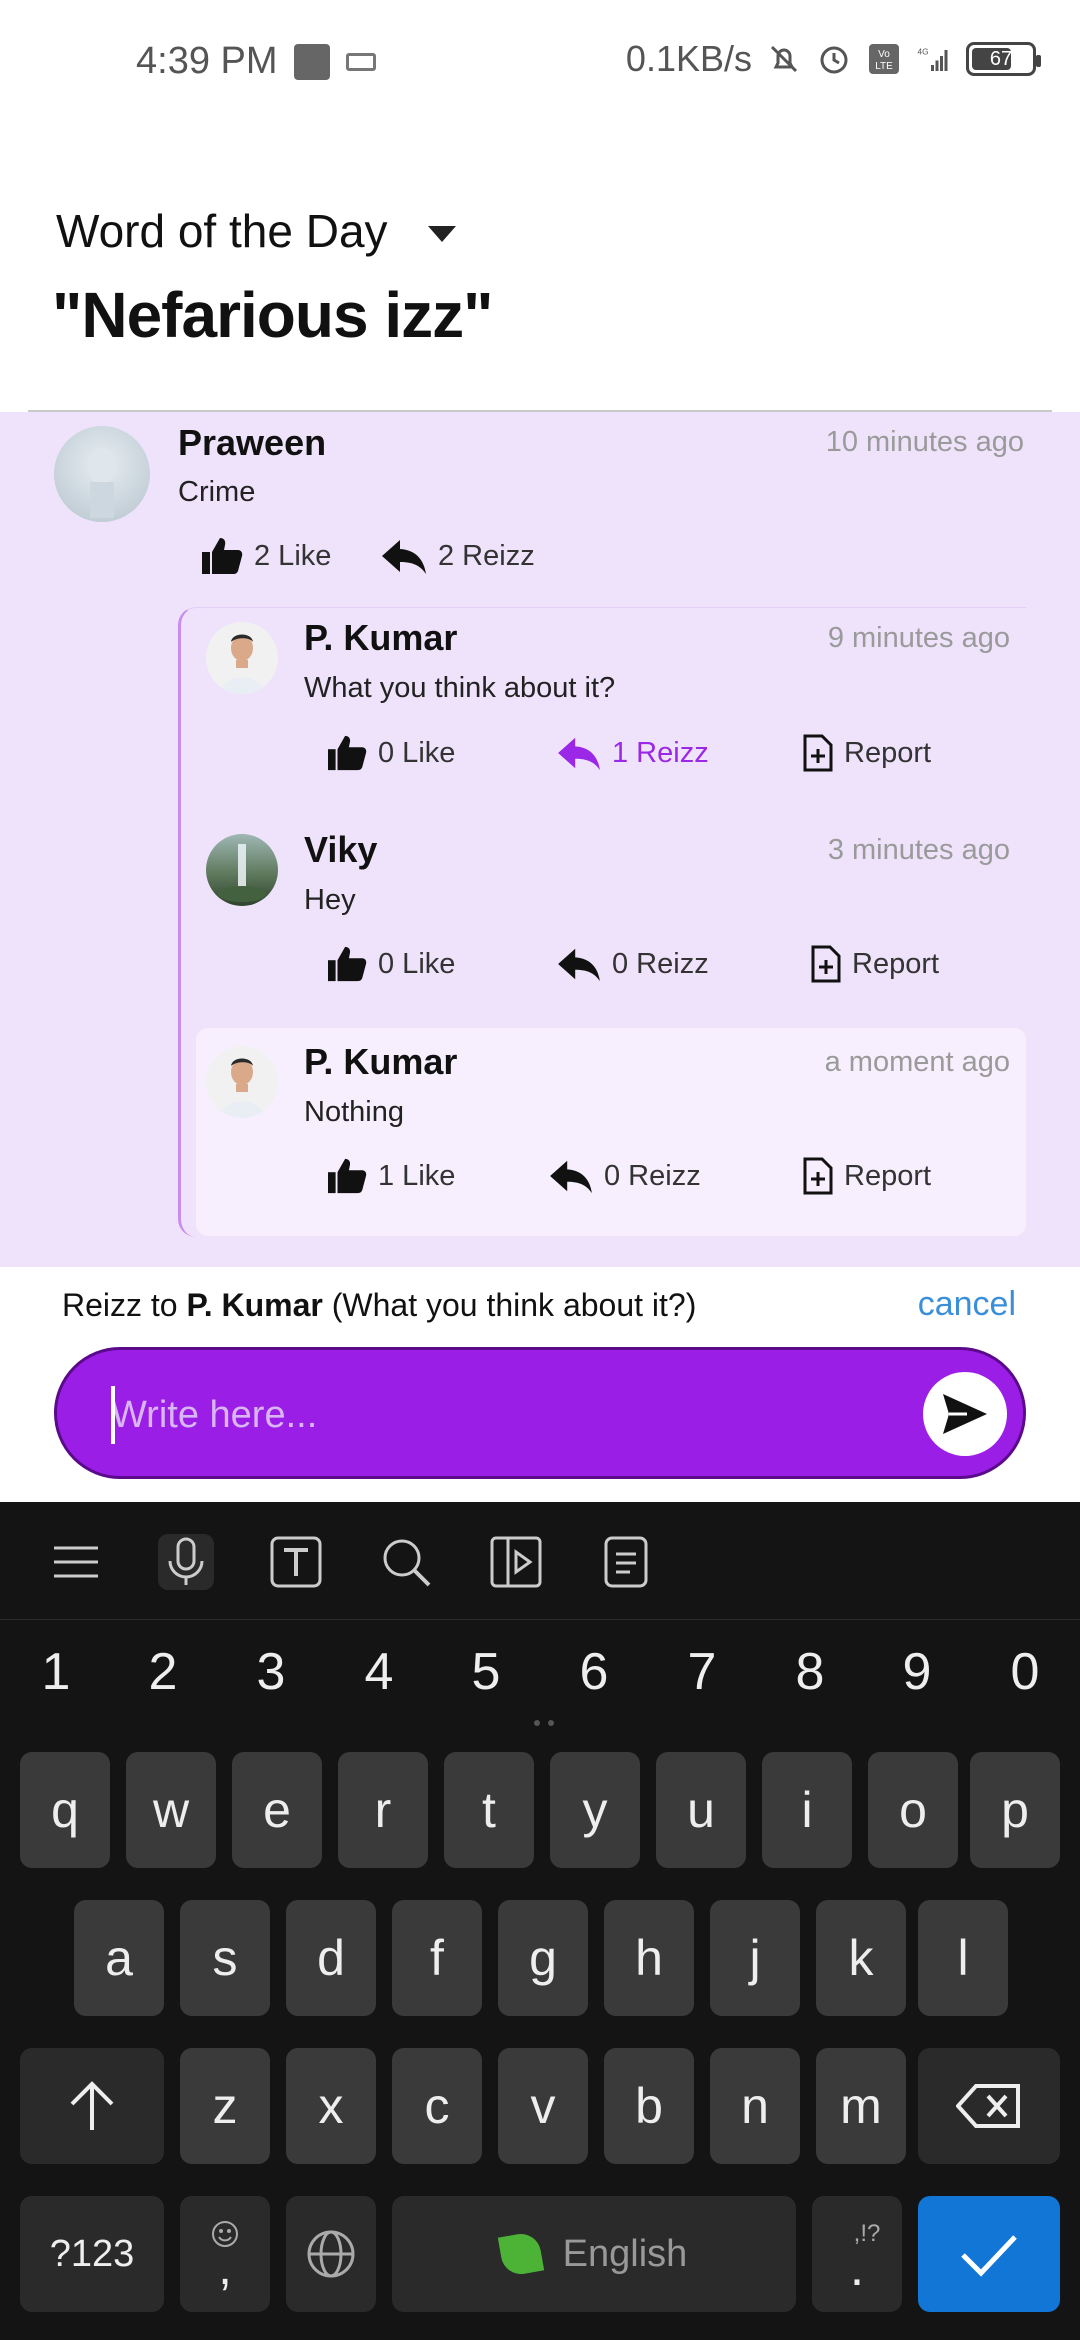 Image resolution: width=1080 pixels, height=2340 pixels. What do you see at coordinates (331, 2254) in the screenshot?
I see `language-key` at bounding box center [331, 2254].